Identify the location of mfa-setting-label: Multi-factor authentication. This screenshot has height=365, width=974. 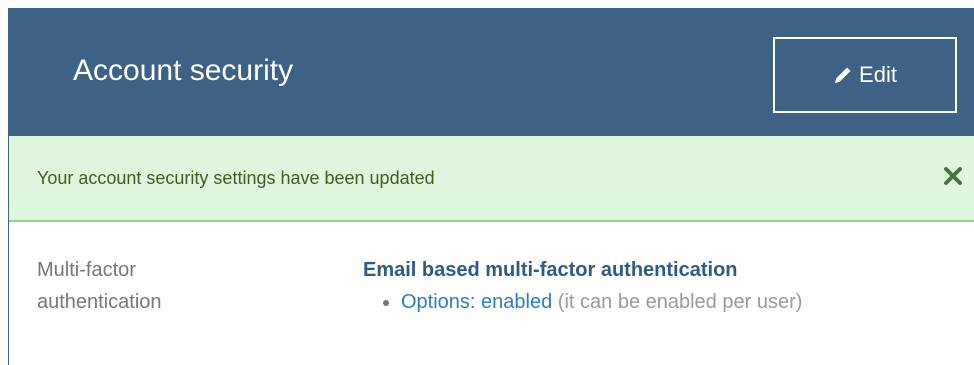
(99, 286).